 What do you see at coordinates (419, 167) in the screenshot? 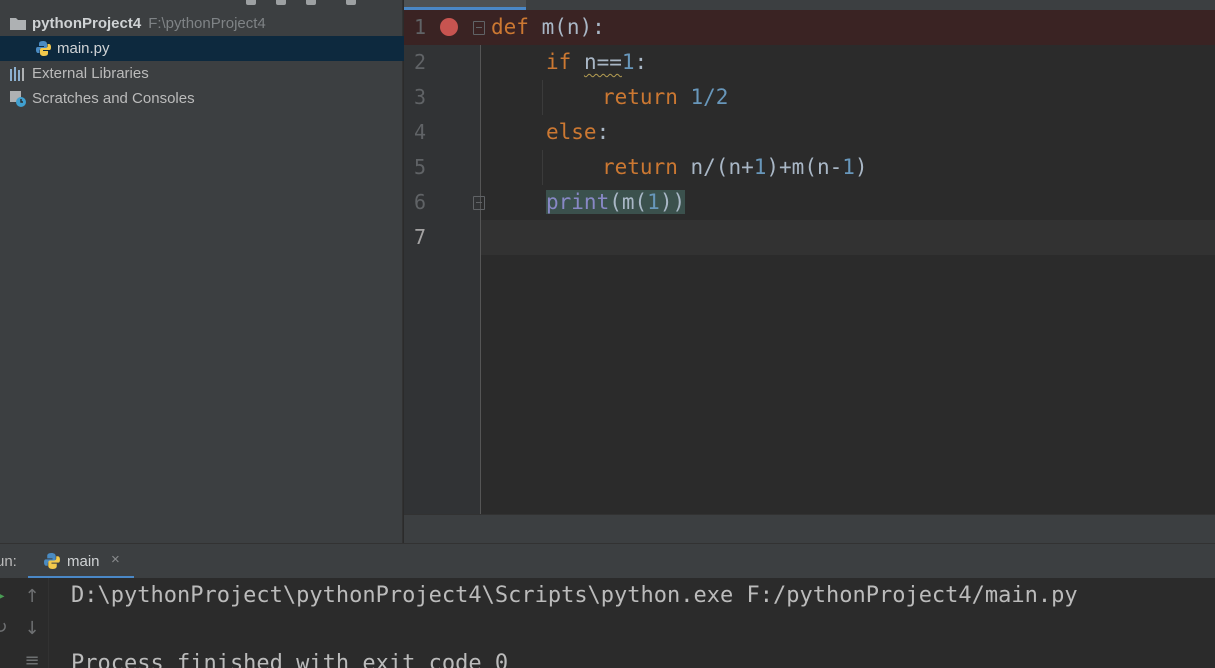
I see `line-number: 5` at bounding box center [419, 167].